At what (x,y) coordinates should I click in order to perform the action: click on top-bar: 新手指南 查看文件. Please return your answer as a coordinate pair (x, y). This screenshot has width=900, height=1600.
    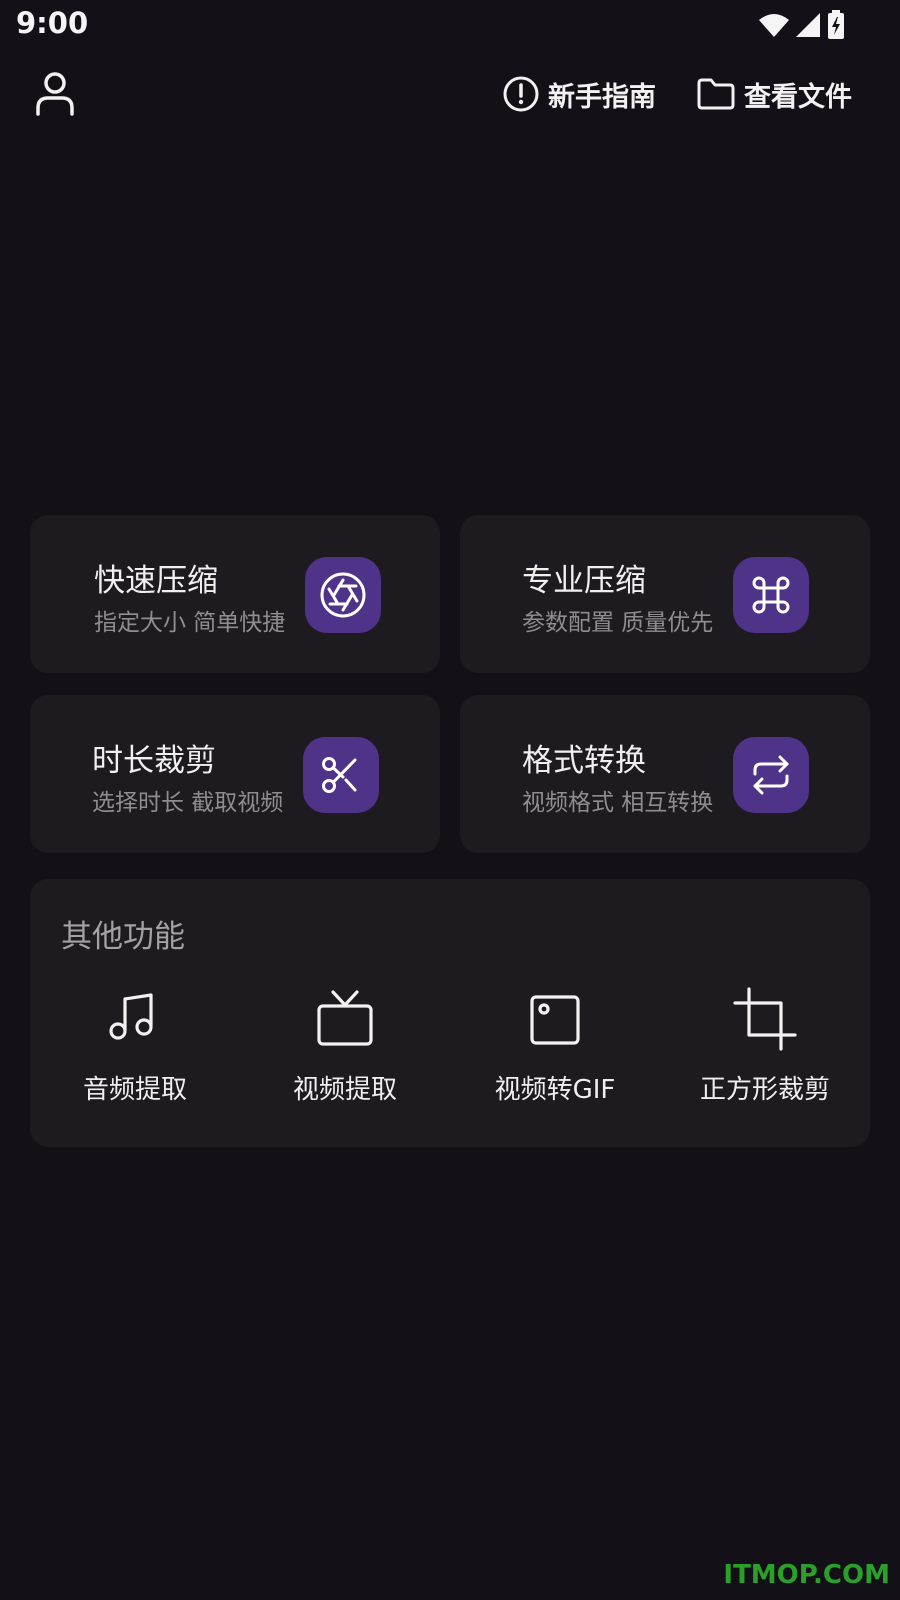
    Looking at the image, I should click on (450, 94).